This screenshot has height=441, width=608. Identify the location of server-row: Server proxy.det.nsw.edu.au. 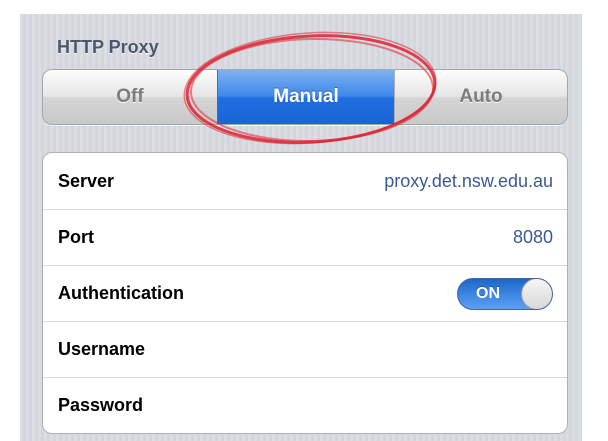
(305, 181).